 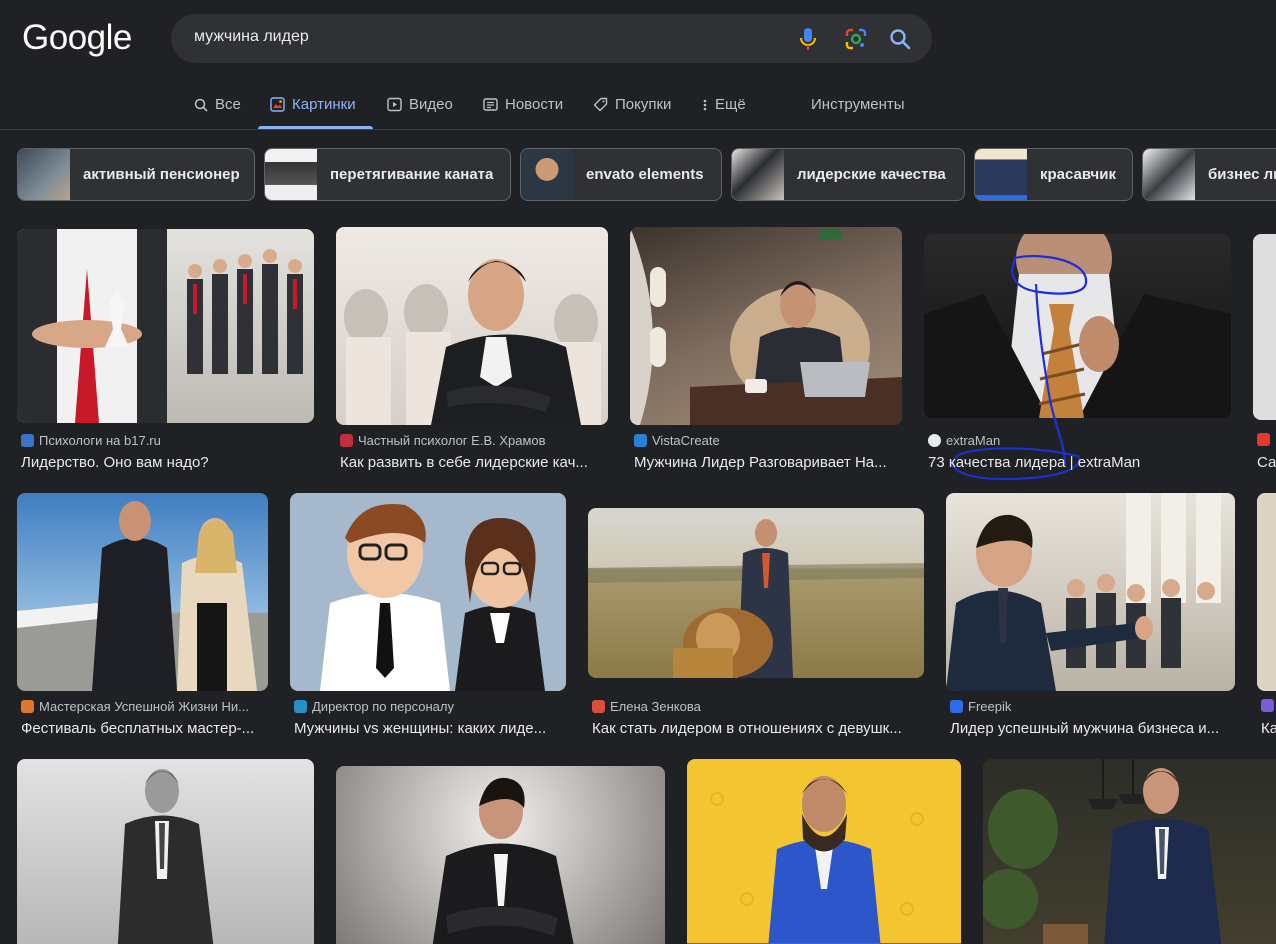 What do you see at coordinates (217, 104) in the screenshot?
I see `tab-all: Все` at bounding box center [217, 104].